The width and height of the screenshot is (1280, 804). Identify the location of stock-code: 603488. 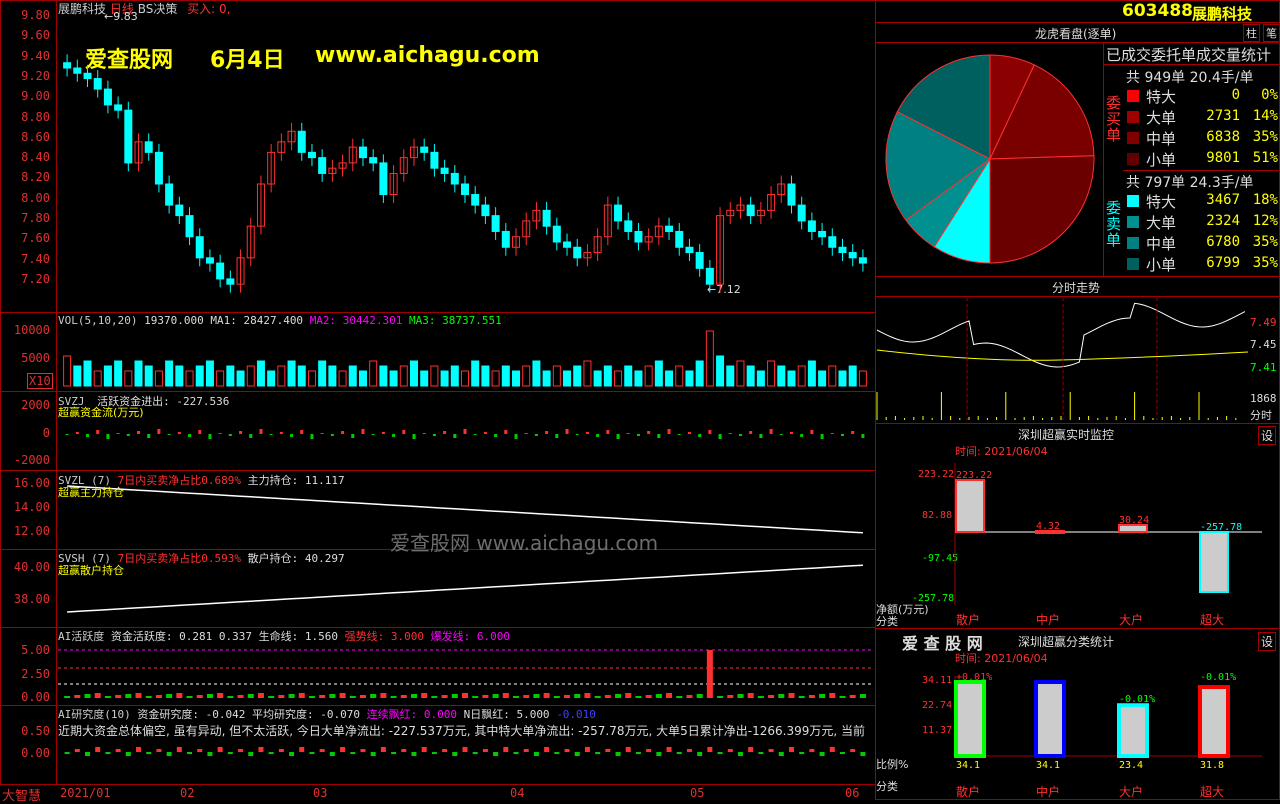
(1157, 11).